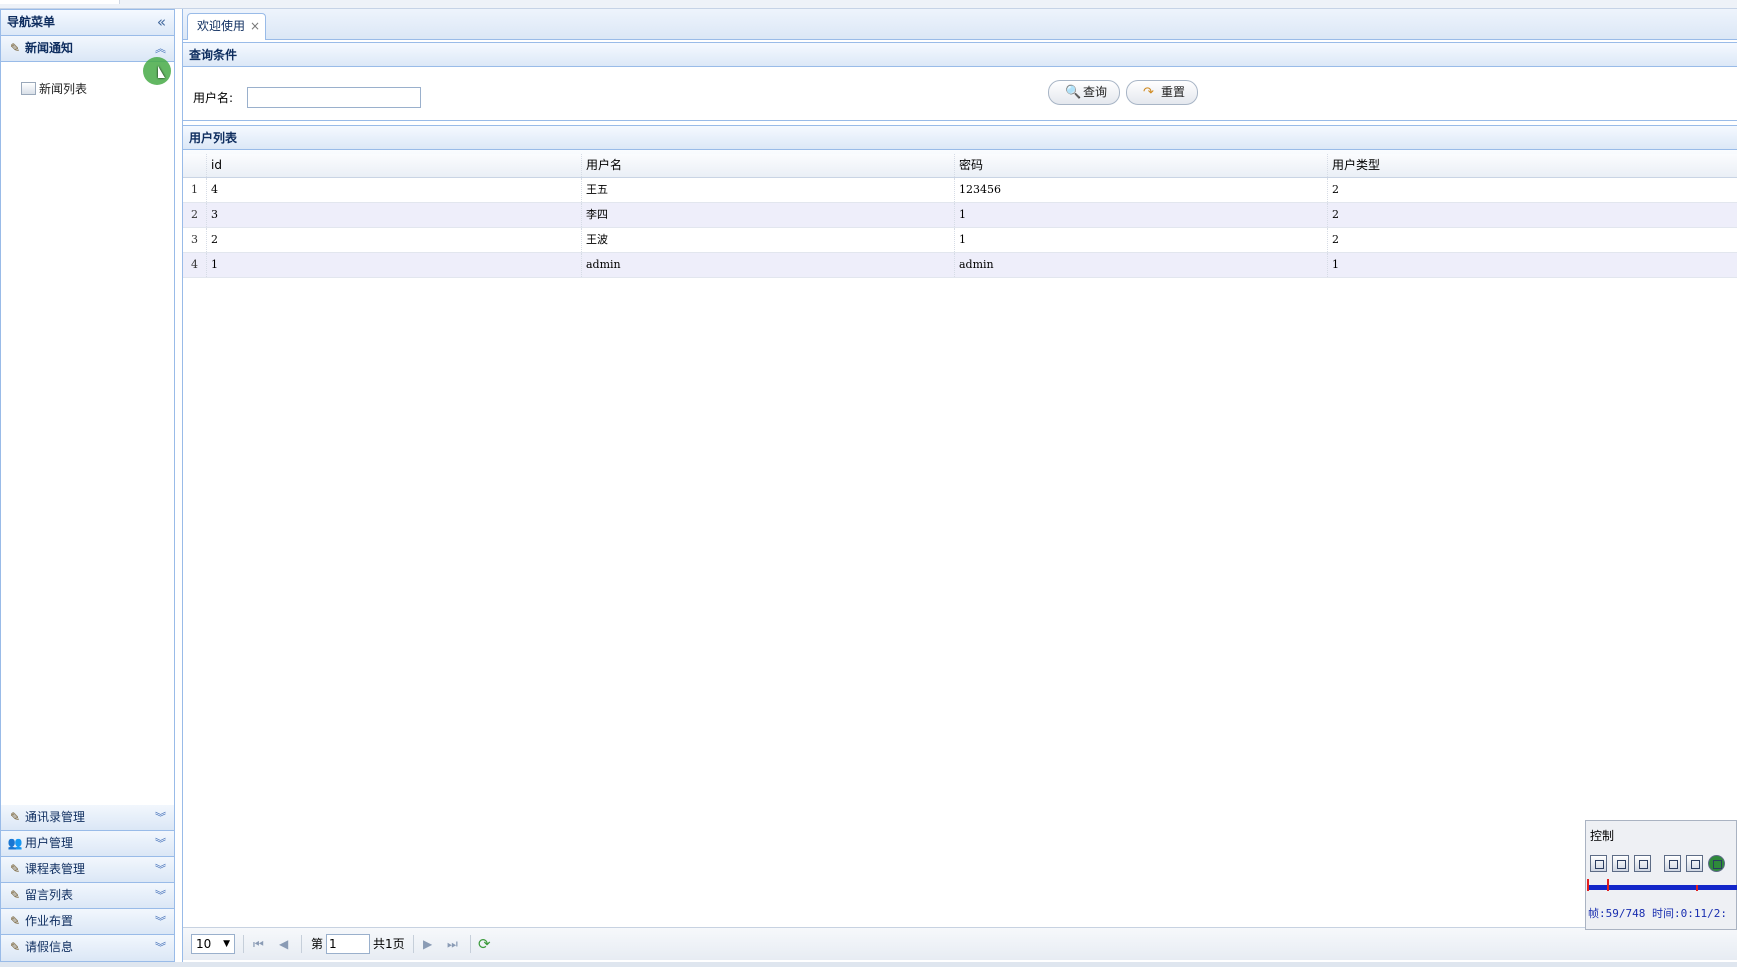 The height and width of the screenshot is (967, 1737). What do you see at coordinates (87, 896) in the screenshot?
I see `accordion-messages: ✎ 留言列表 ︾` at bounding box center [87, 896].